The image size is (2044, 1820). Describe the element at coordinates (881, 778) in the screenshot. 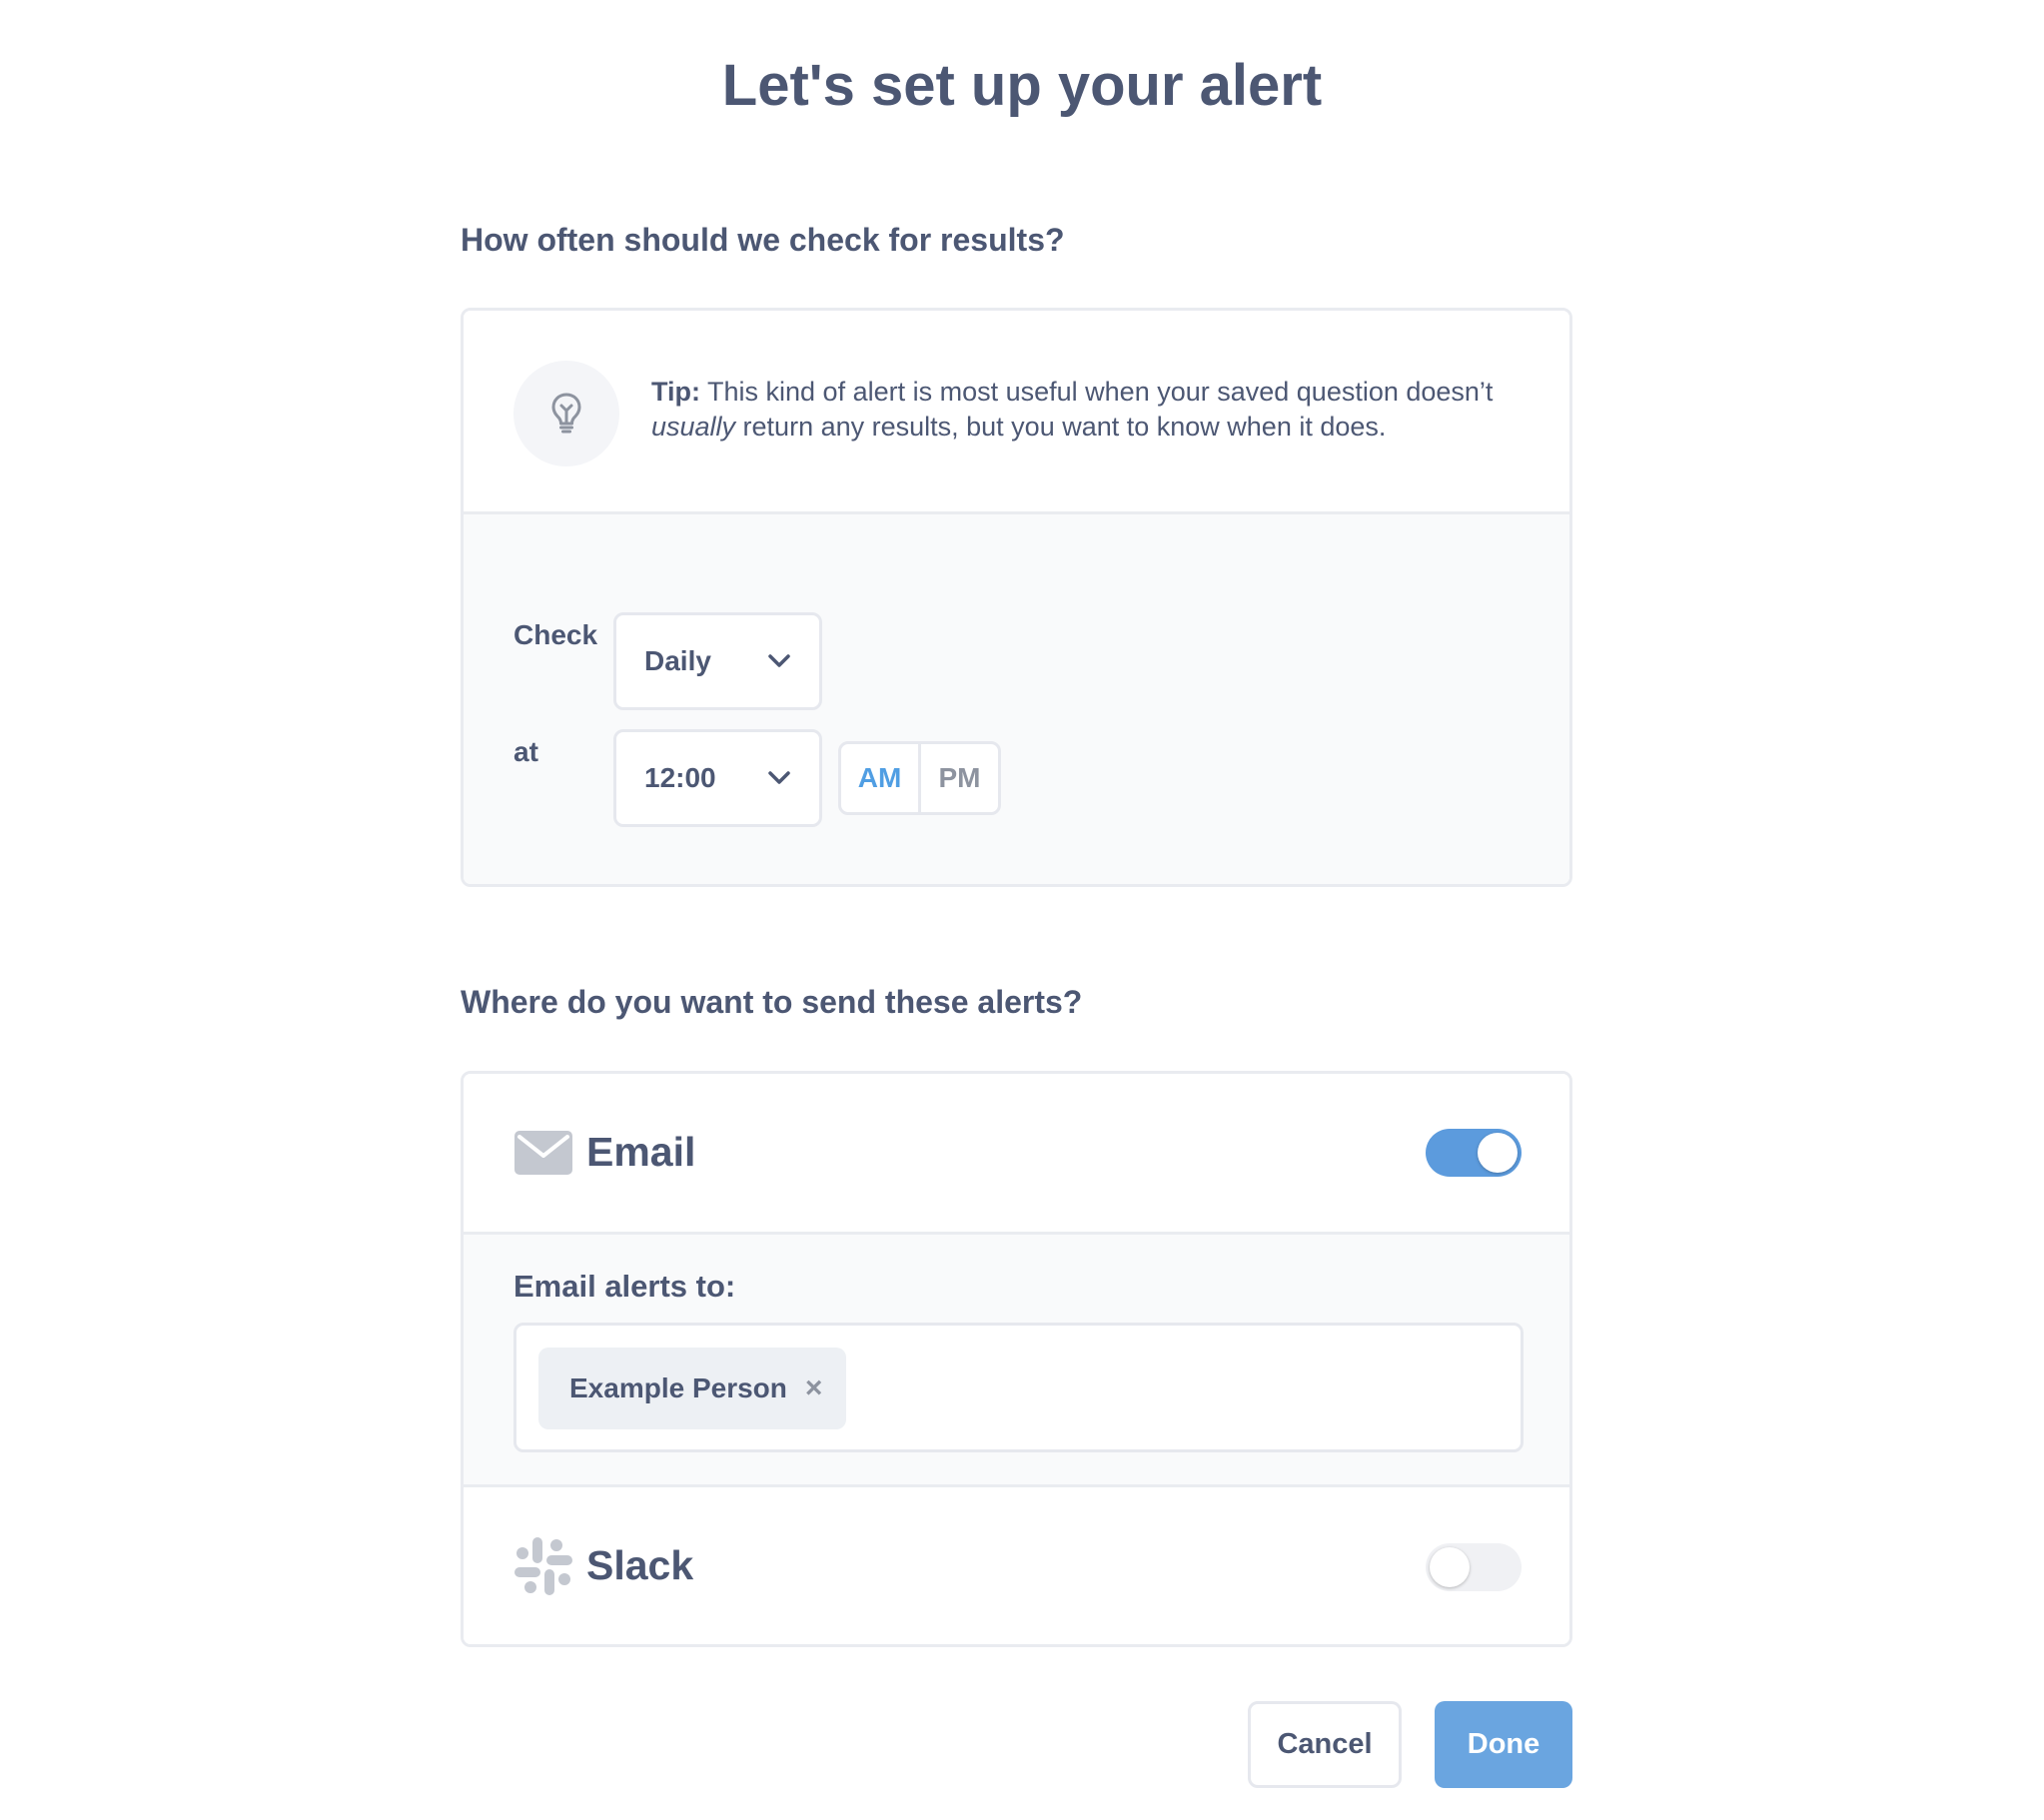

I see `am-option: AM` at that location.